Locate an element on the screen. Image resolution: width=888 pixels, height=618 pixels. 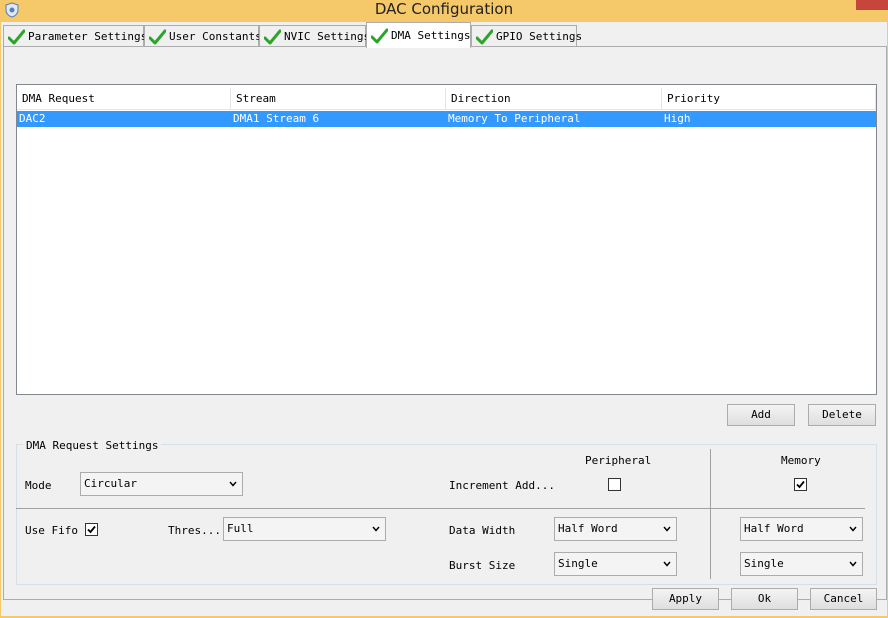
burst-size-label: Burst Size is located at coordinates (482, 565).